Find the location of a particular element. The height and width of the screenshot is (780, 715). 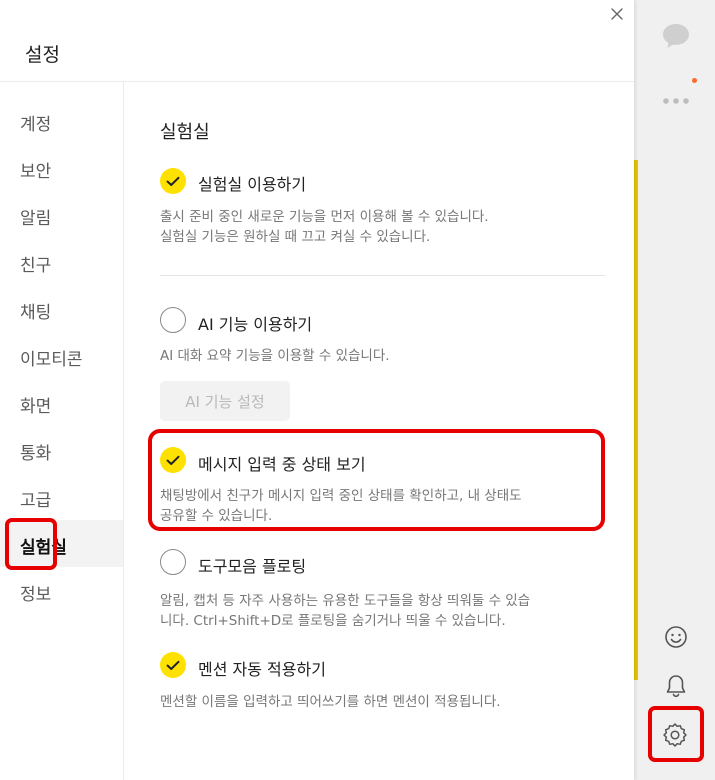

lab-enable-checkbox is located at coordinates (173, 181).